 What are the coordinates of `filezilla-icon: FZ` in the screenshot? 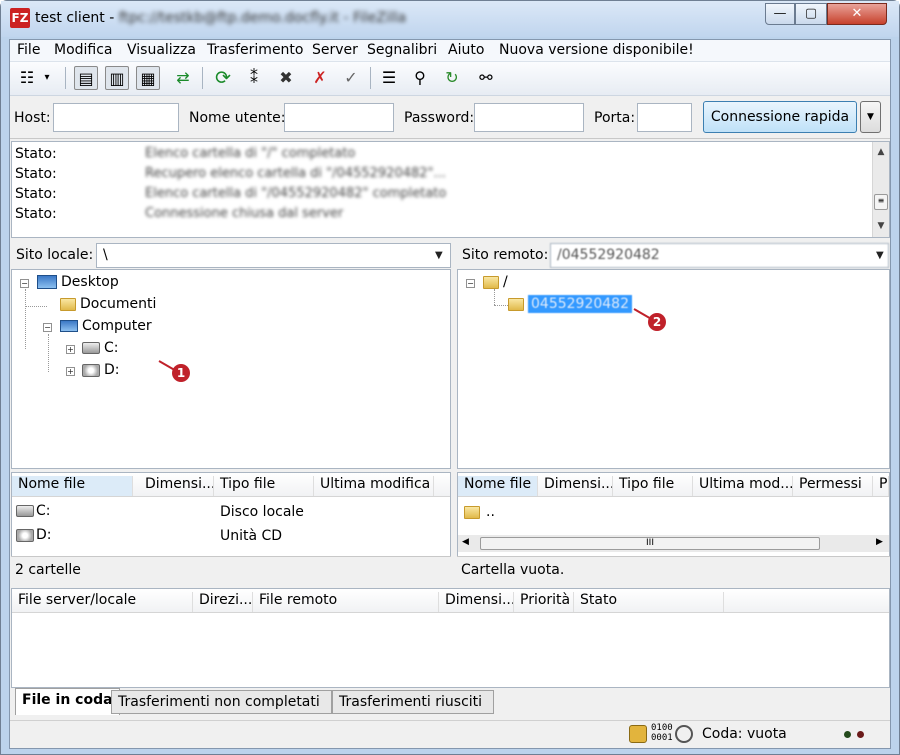 It's located at (20, 18).